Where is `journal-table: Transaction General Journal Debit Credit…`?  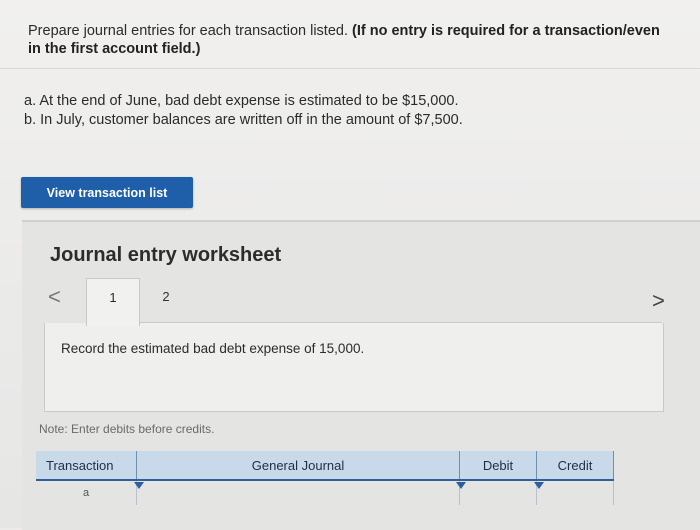 journal-table: Transaction General Journal Debit Credit… is located at coordinates (325, 478).